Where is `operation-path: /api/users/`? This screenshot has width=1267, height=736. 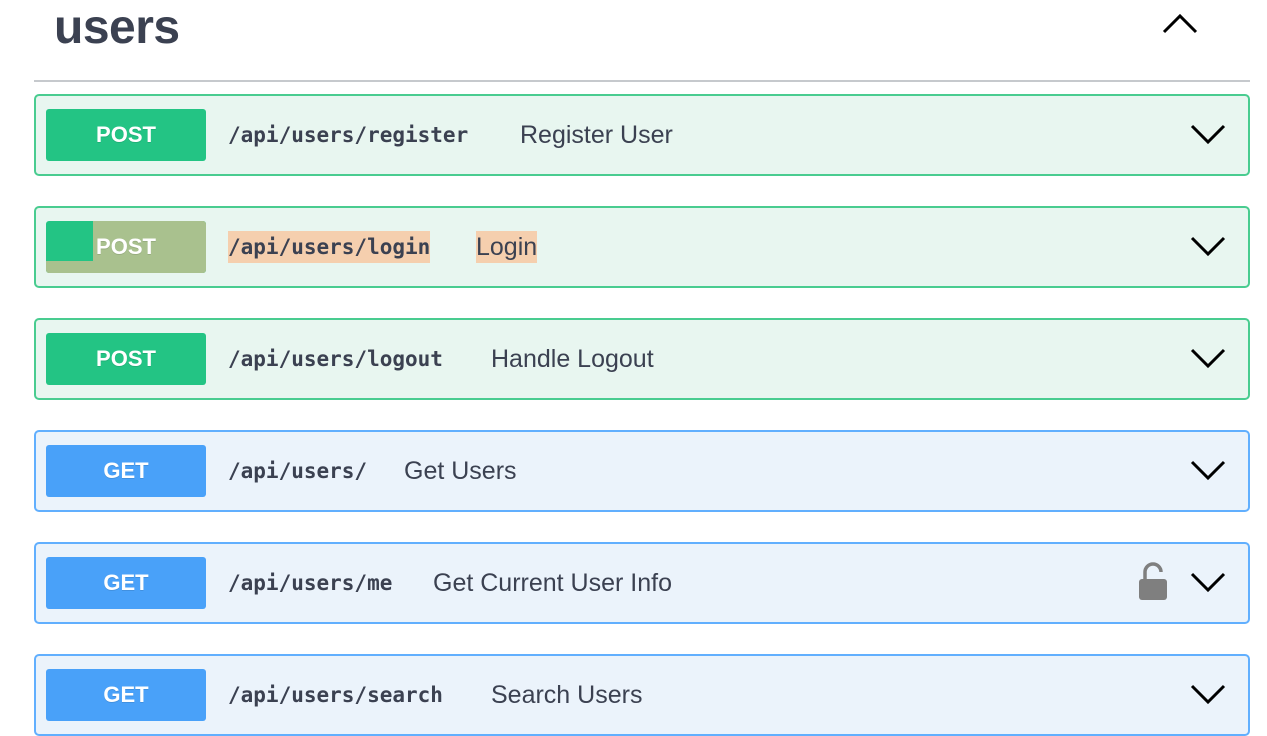
operation-path: /api/users/ is located at coordinates (298, 471).